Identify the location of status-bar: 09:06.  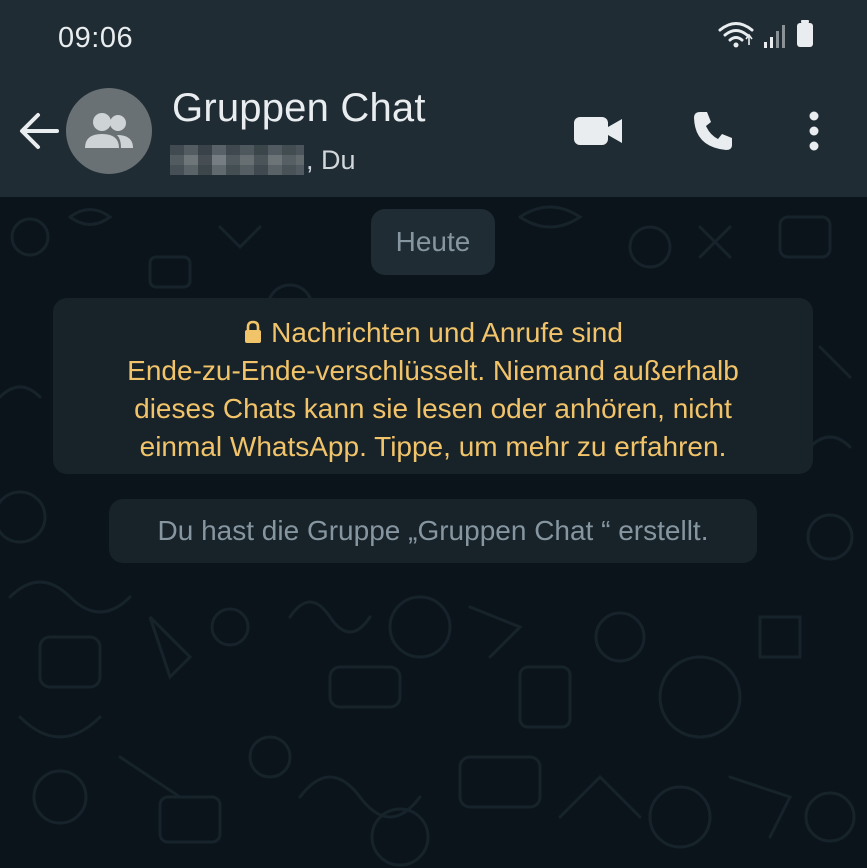
(433, 40).